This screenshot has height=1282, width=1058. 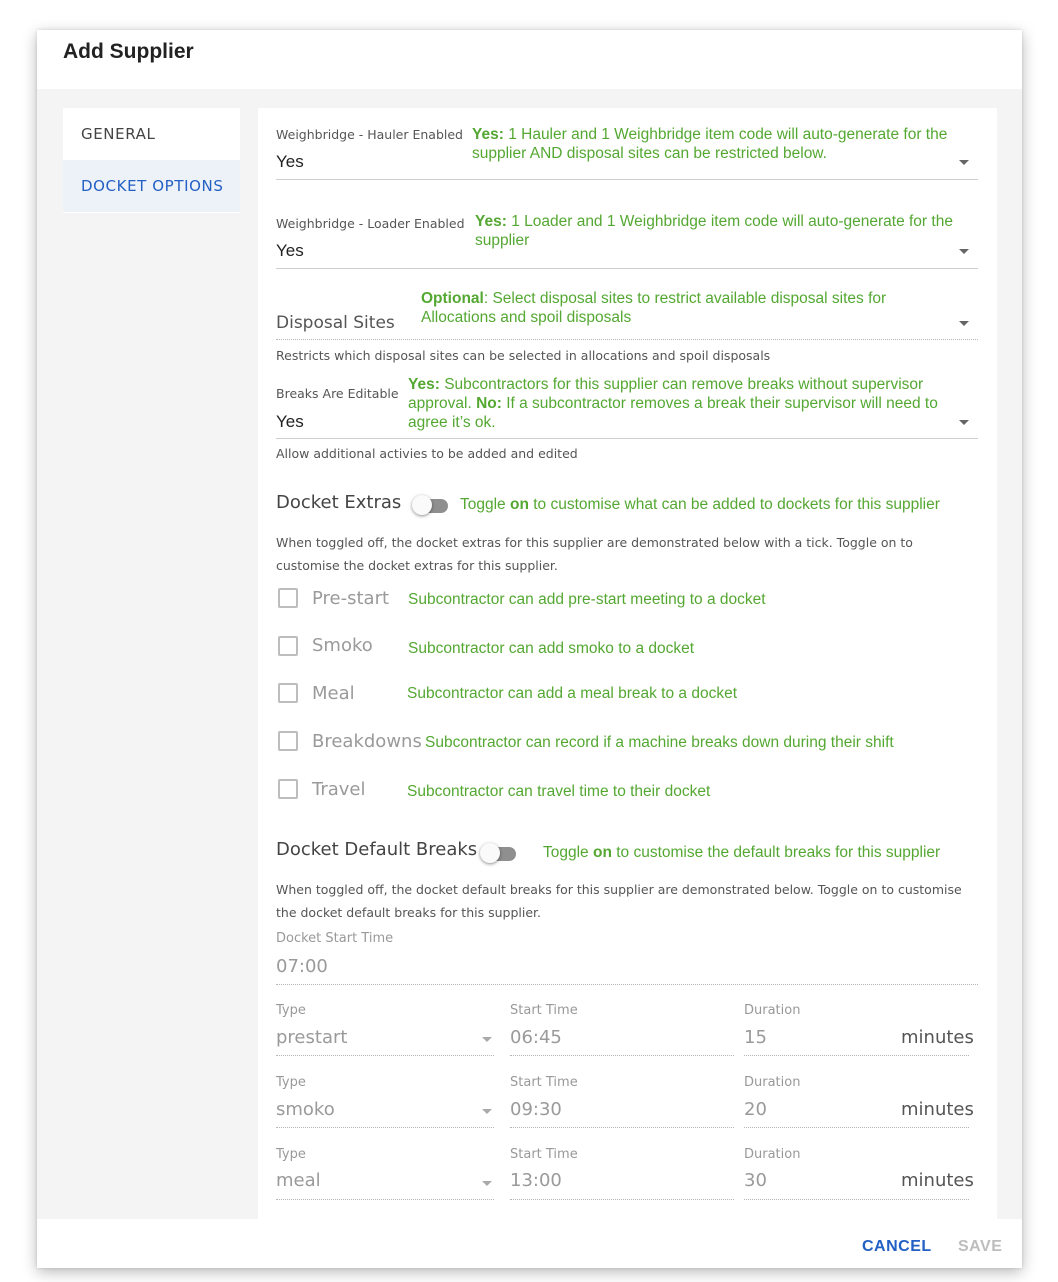 I want to click on hauler-enabled-value: Yes, so click(x=290, y=162).